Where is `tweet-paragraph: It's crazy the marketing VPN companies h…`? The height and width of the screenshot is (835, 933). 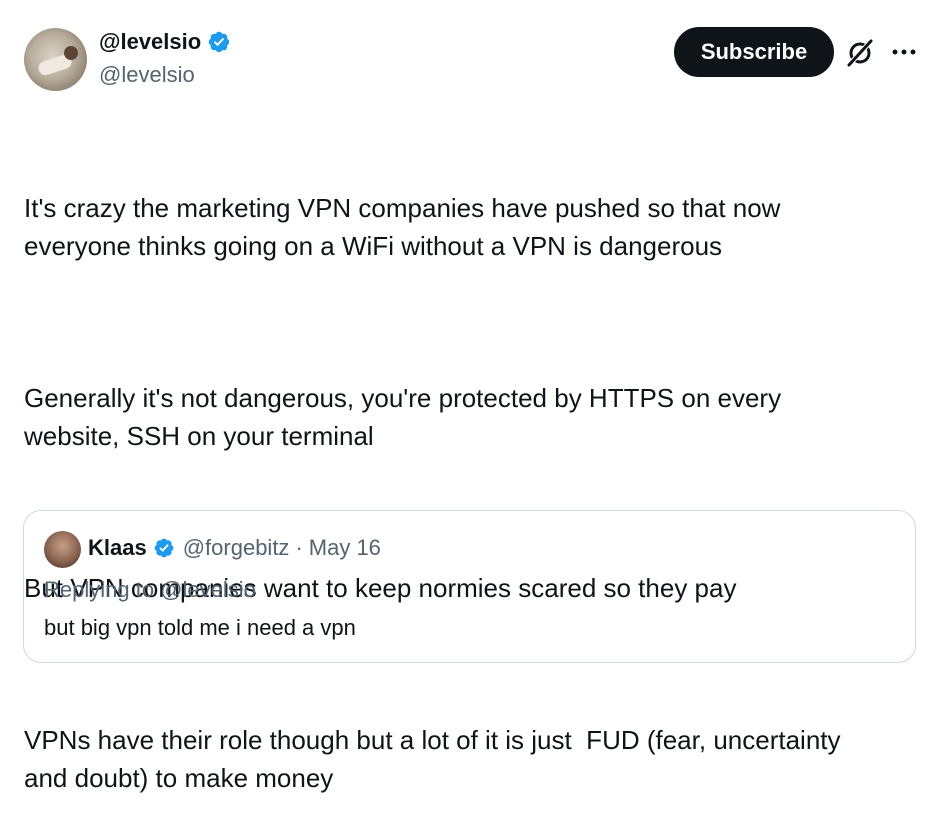
tweet-paragraph: It's crazy the marketing VPN companies h… is located at coordinates (402, 227).